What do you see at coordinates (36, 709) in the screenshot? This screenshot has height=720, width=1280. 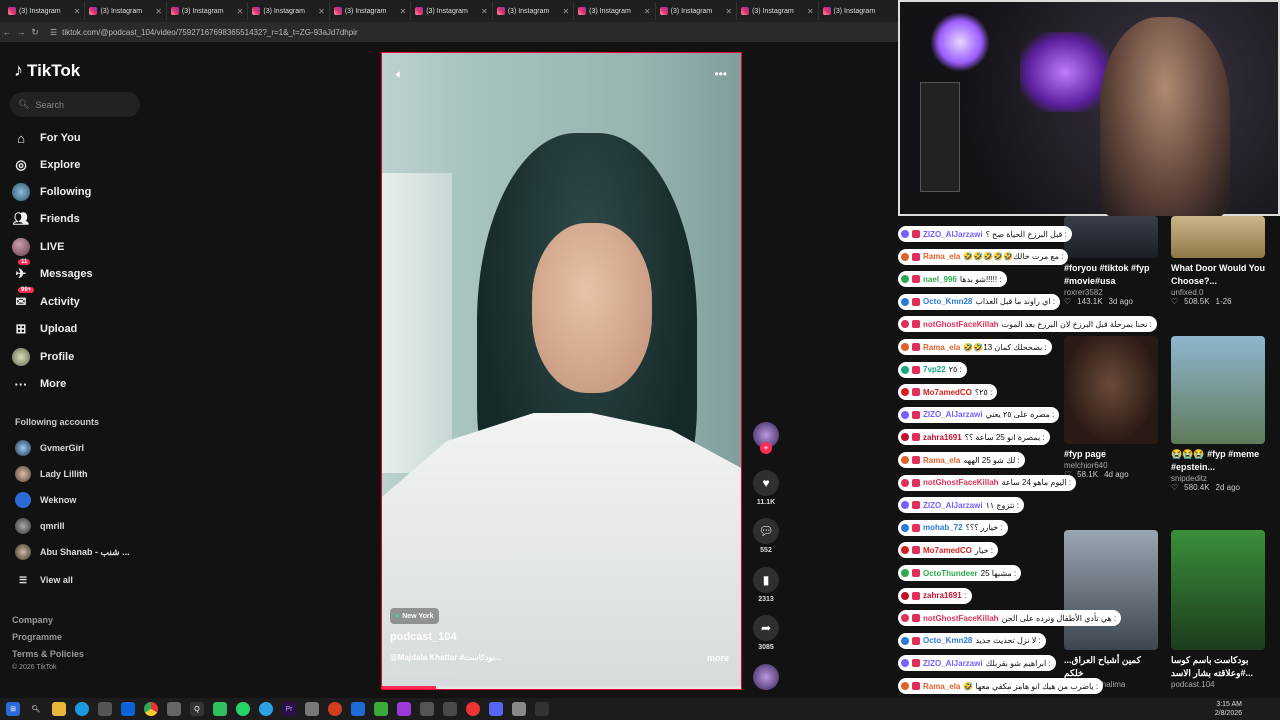 I see `search-icon: 🔍︎` at bounding box center [36, 709].